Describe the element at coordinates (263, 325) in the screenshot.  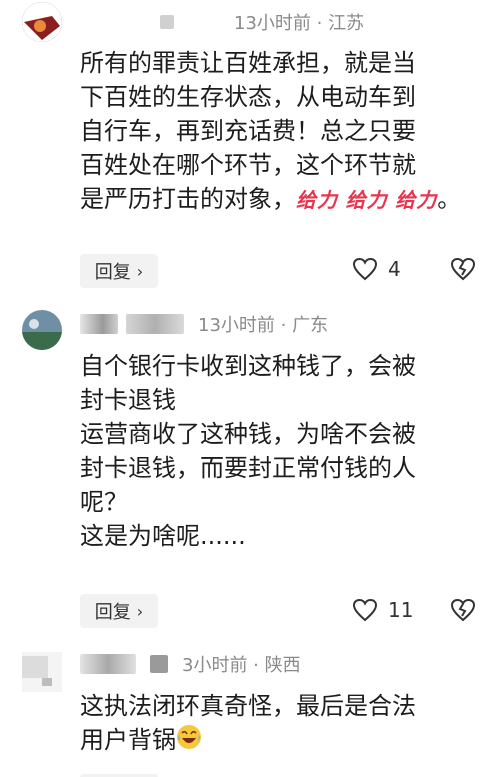
I see `comment-time-location: 13小时前 · 广东` at that location.